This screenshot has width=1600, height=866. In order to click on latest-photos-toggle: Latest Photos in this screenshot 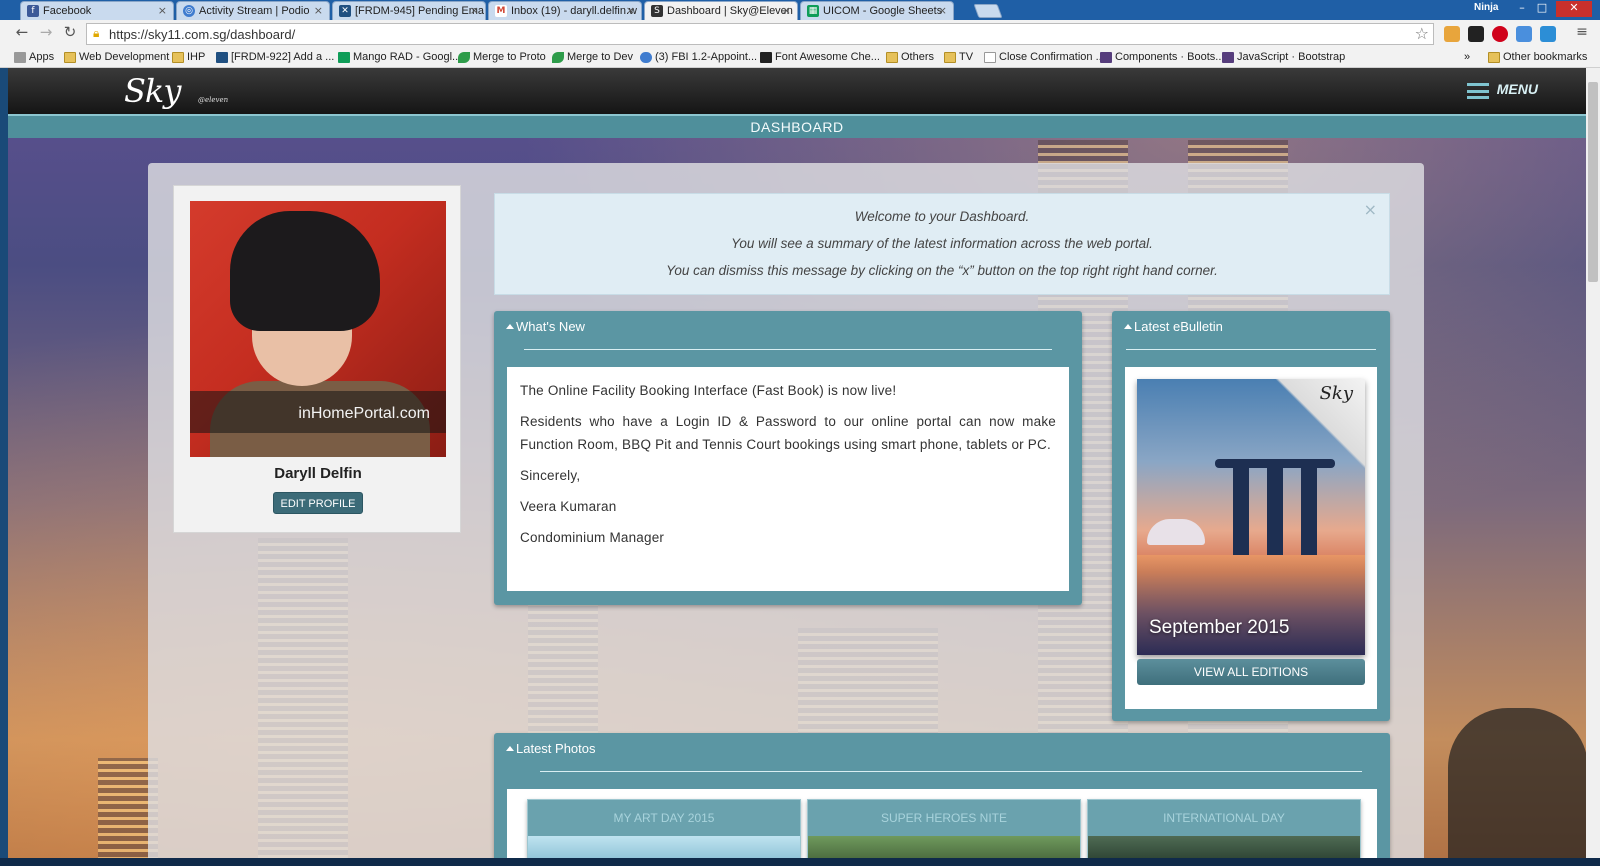, I will do `click(551, 748)`.